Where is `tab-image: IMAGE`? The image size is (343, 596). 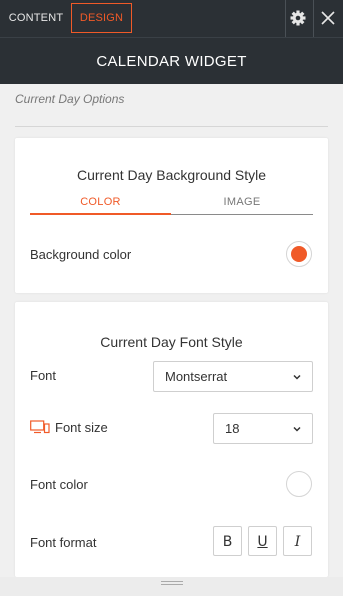
tab-image: IMAGE is located at coordinates (242, 205).